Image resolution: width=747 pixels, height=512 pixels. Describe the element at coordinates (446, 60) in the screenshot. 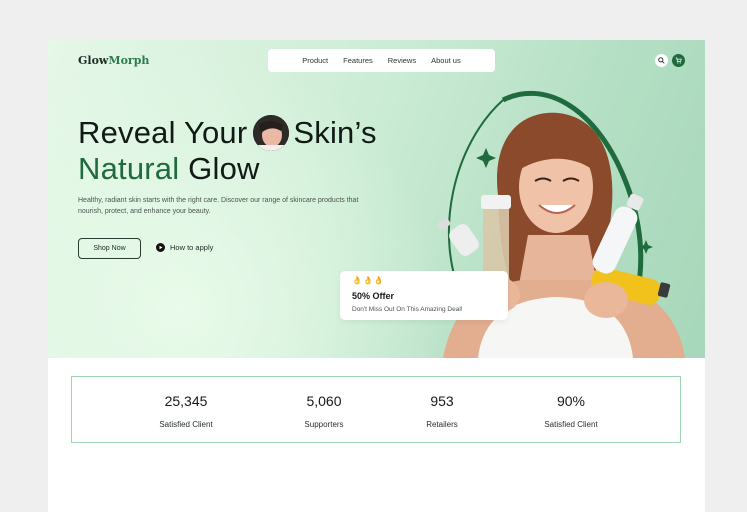

I see `nav-item-about-us: About us` at that location.